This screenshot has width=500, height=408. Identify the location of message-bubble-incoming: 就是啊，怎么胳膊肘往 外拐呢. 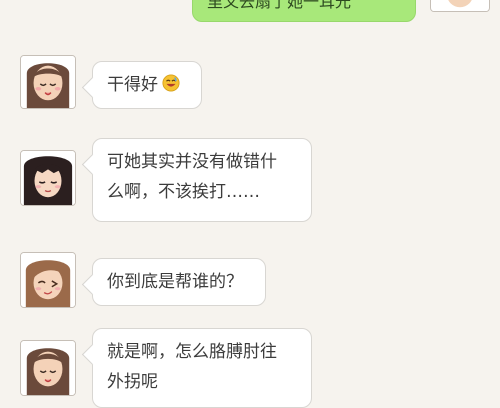
(202, 368).